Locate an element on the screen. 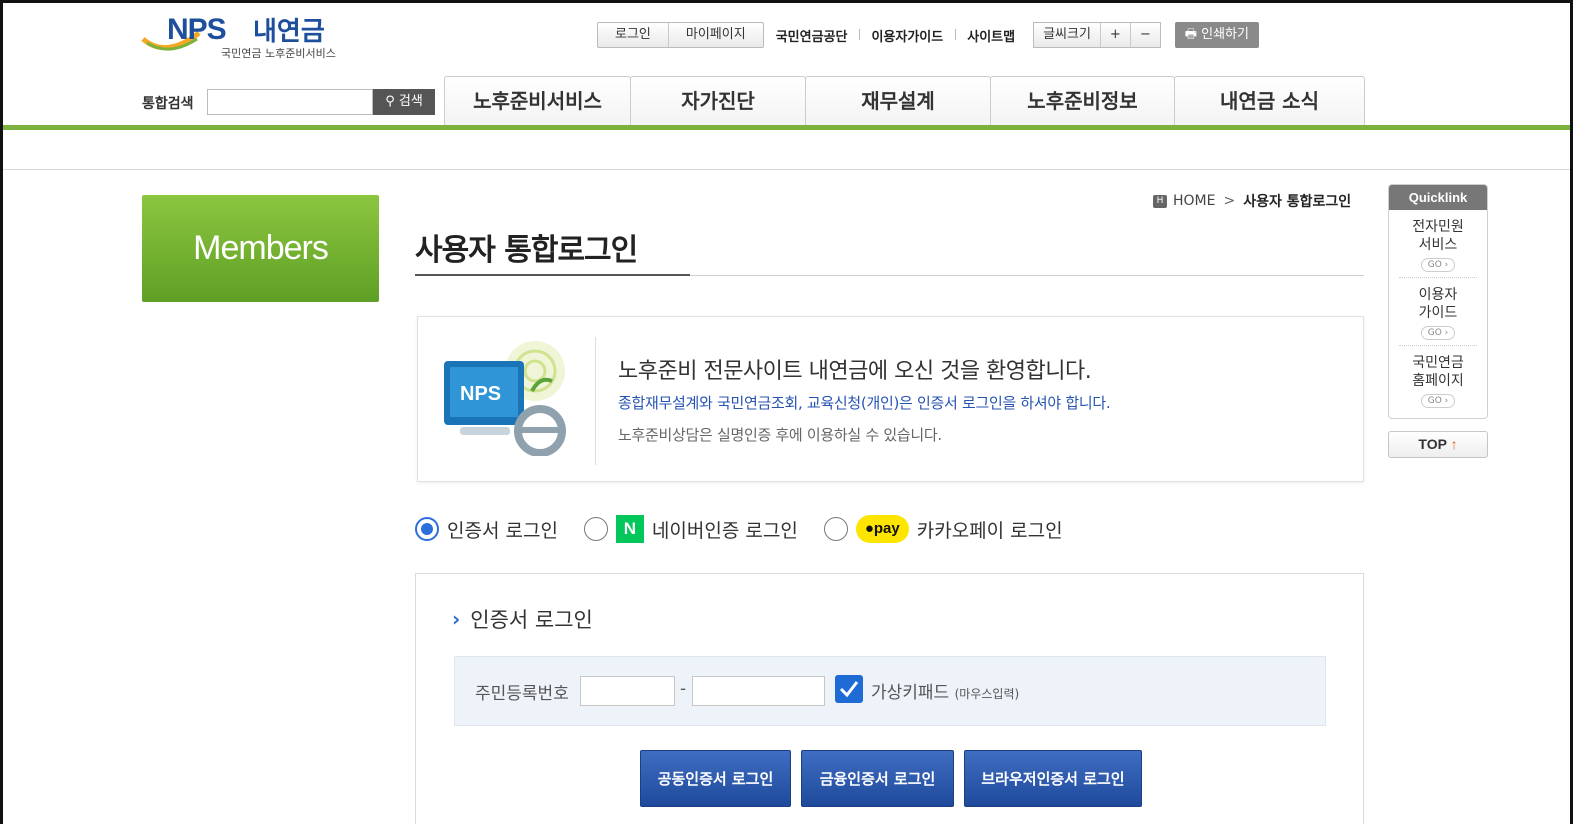 The image size is (1573, 824). cert-login-buttons: 공동인증서 로그인 금융인증서 로그인 브라우저인증서 로그인 is located at coordinates (896, 778).